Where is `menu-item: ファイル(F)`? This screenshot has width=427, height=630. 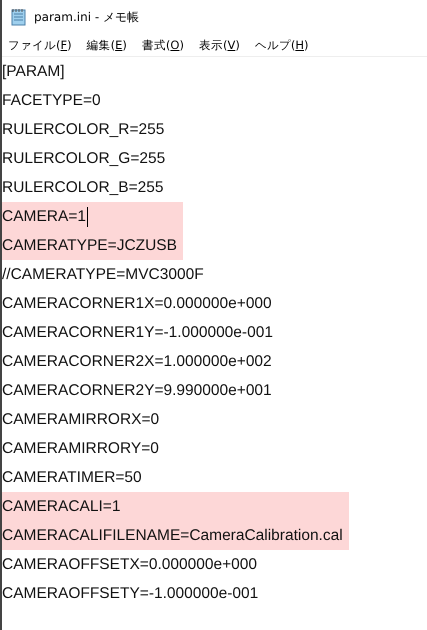 menu-item: ファイル(F) is located at coordinates (40, 45).